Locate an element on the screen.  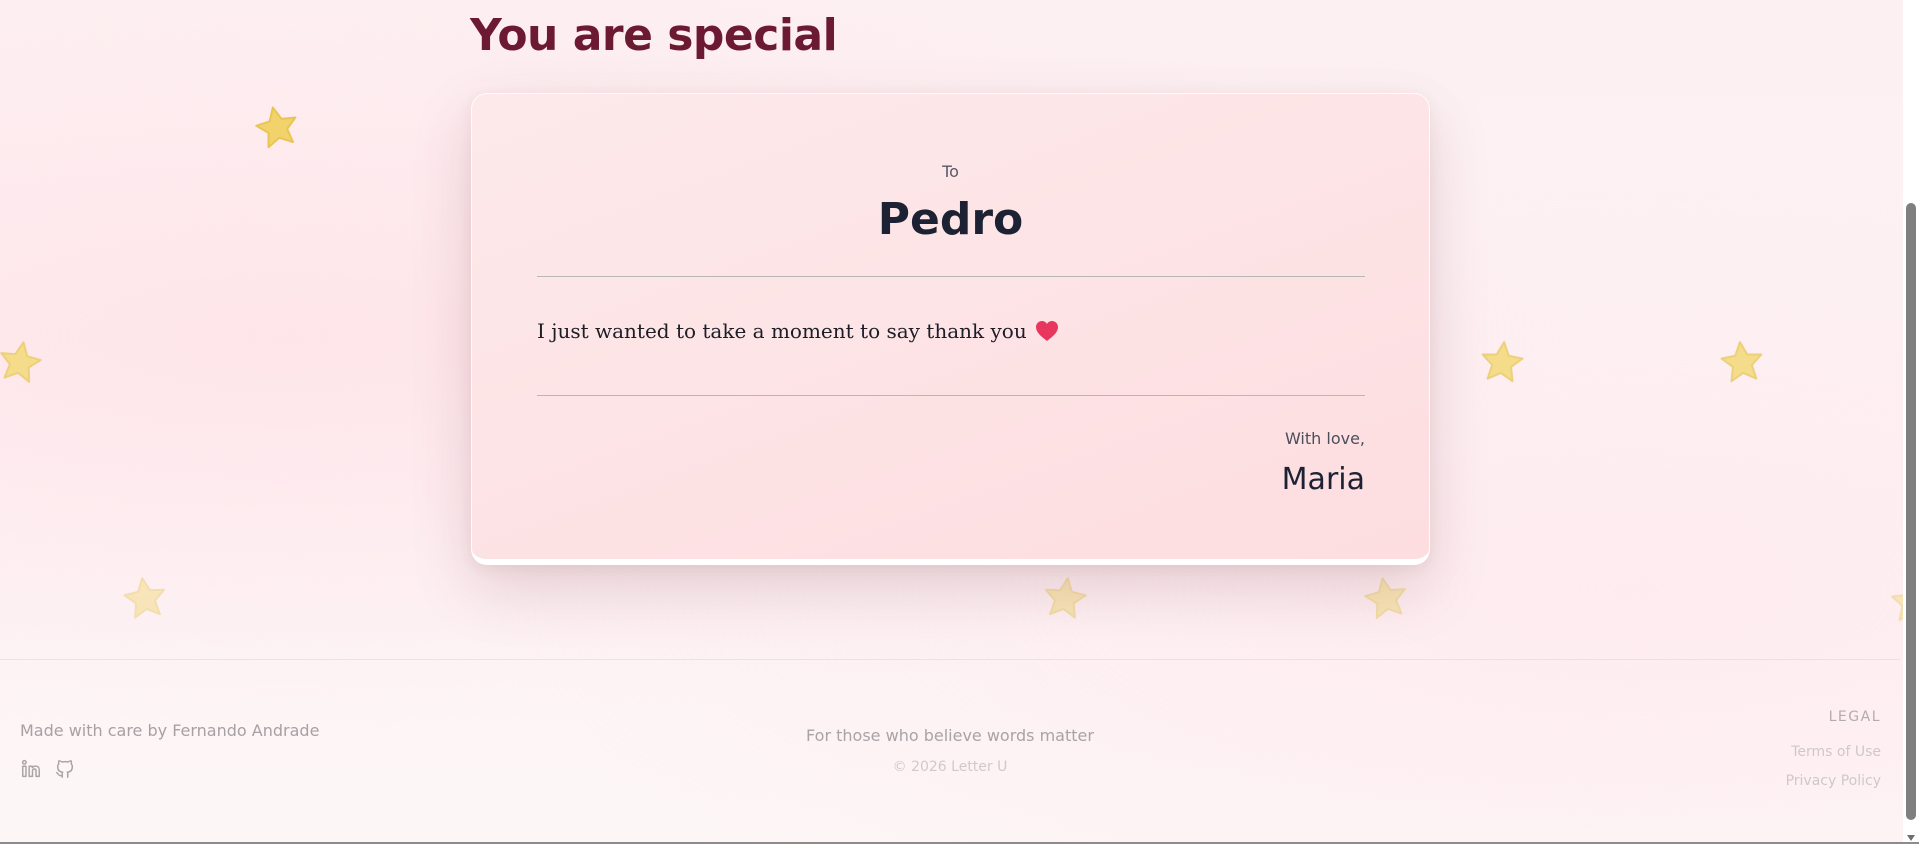
sender-name: Maria is located at coordinates (1323, 479).